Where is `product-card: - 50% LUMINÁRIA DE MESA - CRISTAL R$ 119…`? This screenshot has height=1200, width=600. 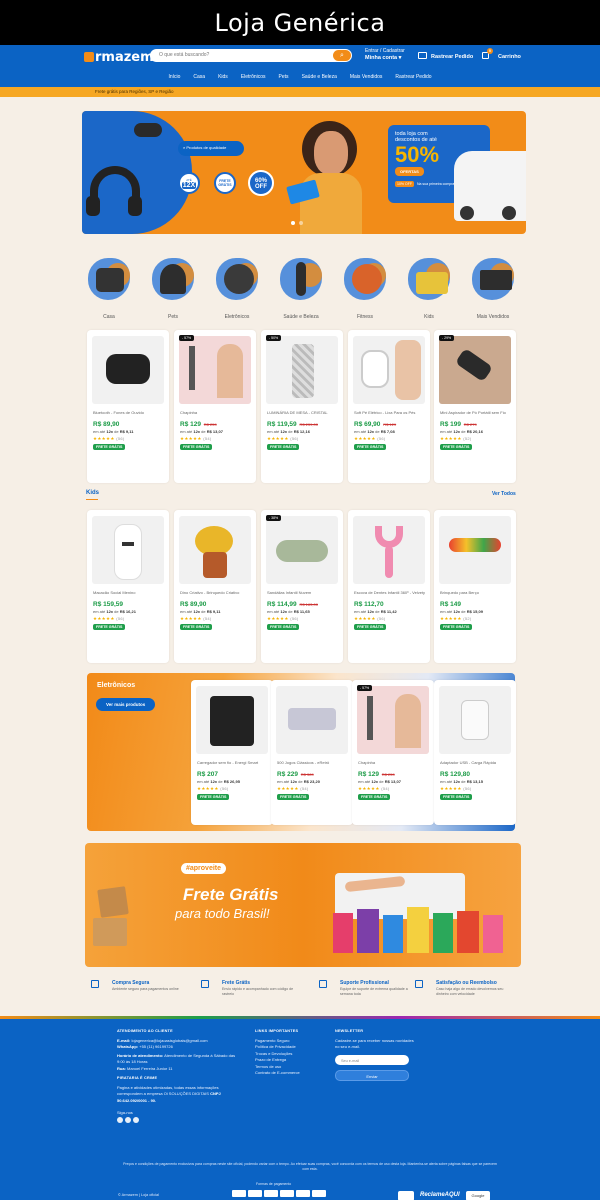 product-card: - 50% LUMINÁRIA DE MESA - CRISTAL R$ 119… is located at coordinates (302, 406).